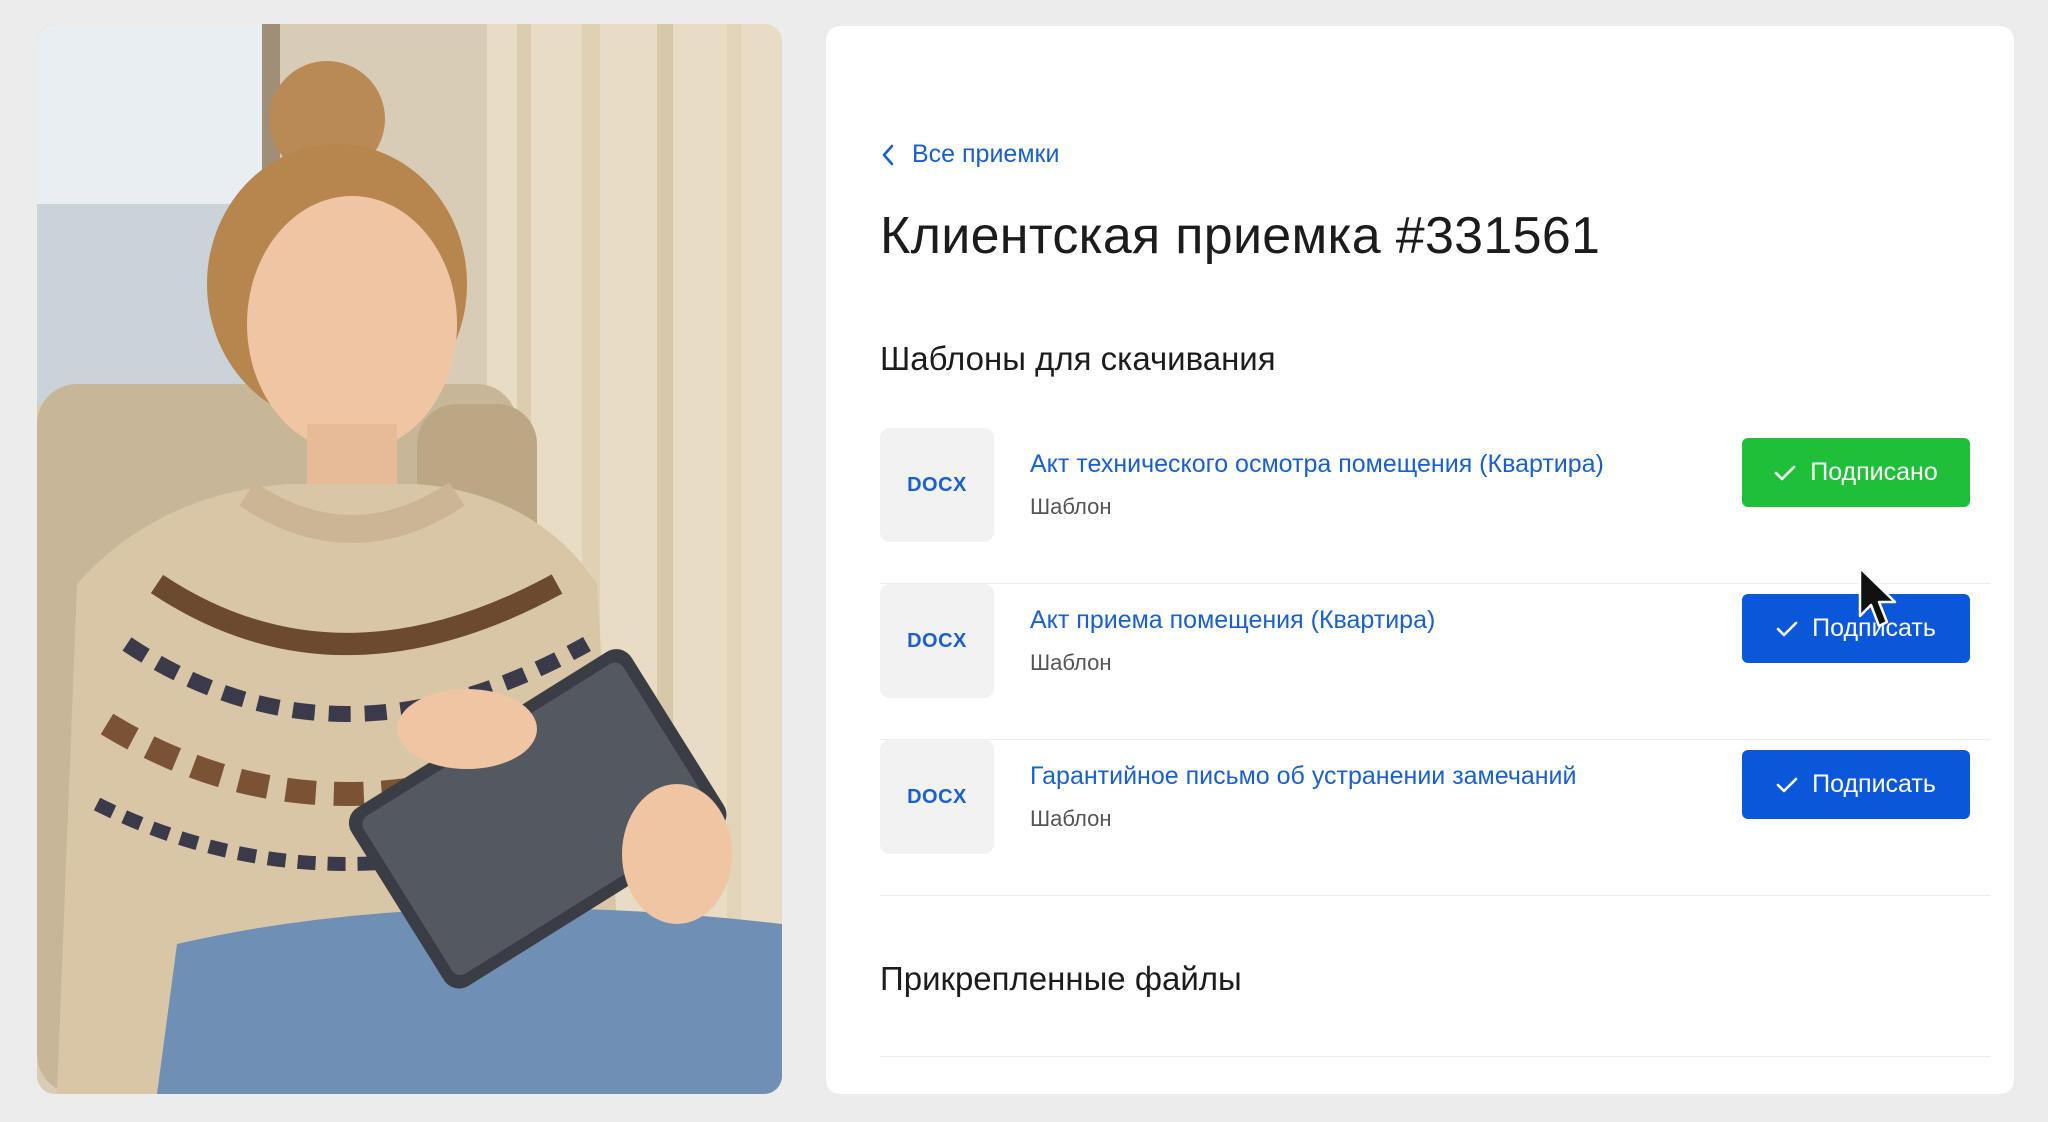  I want to click on templates-section-title: Шаблоны для скачивания, so click(1078, 358).